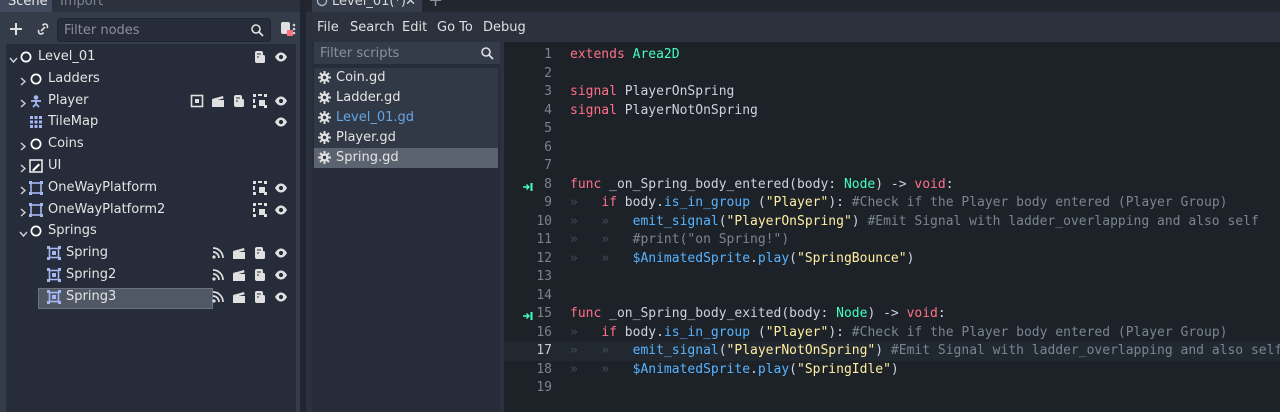  What do you see at coordinates (406, 78) in the screenshot?
I see `script-item-coin-gd: Coin.gd` at bounding box center [406, 78].